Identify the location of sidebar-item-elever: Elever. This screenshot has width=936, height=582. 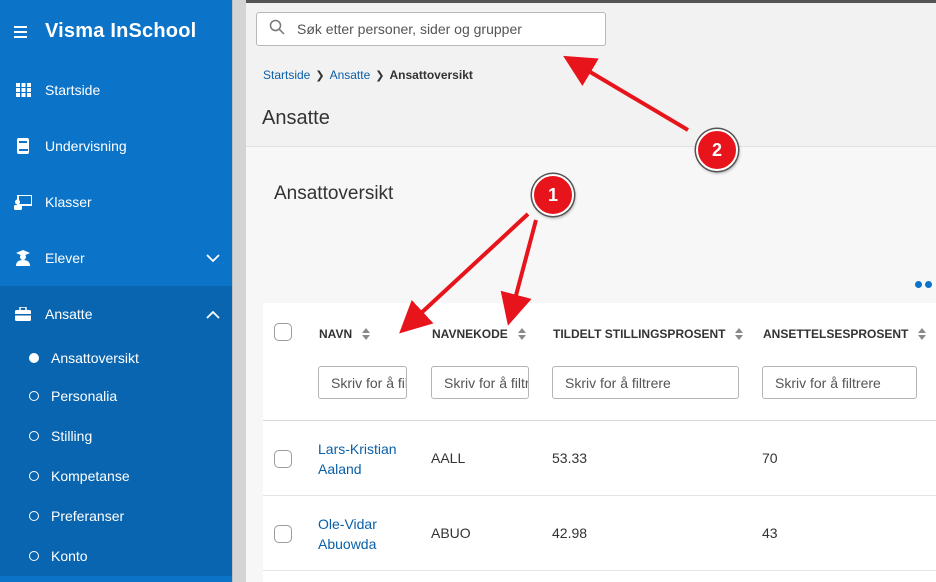
(116, 258).